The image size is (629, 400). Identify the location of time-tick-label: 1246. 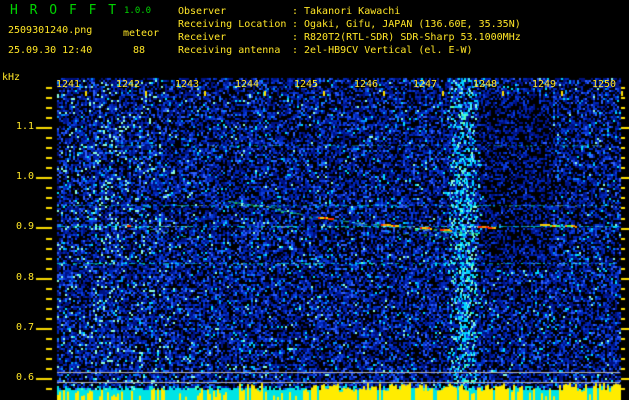
(366, 84).